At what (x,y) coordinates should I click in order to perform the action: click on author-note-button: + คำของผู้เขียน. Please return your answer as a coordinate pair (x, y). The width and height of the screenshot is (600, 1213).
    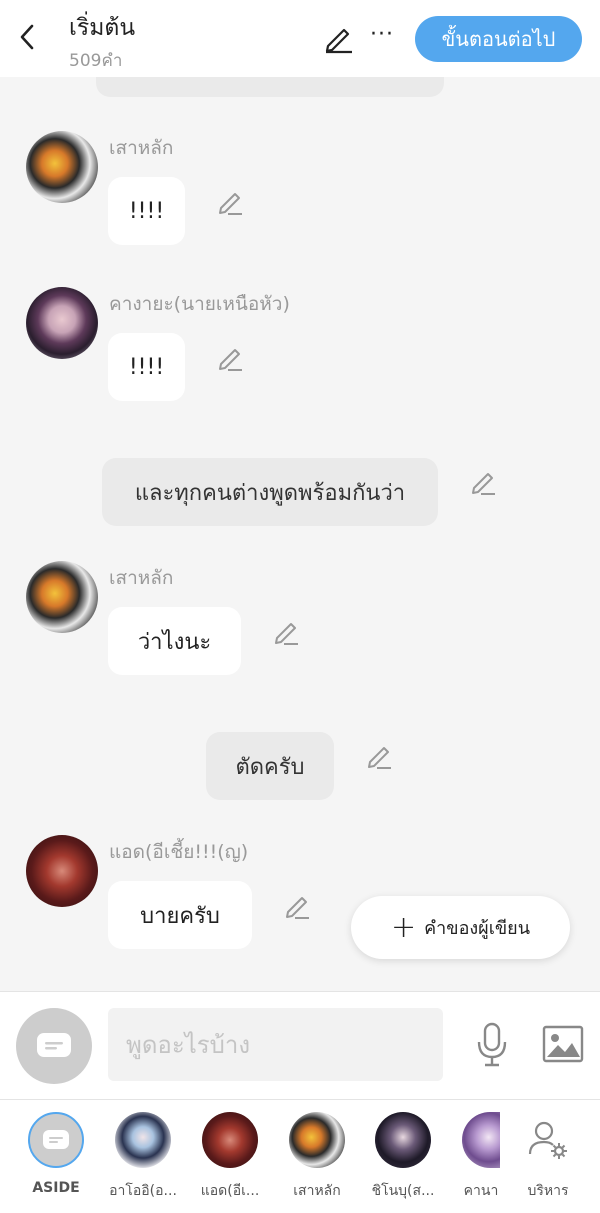
    Looking at the image, I should click on (460, 927).